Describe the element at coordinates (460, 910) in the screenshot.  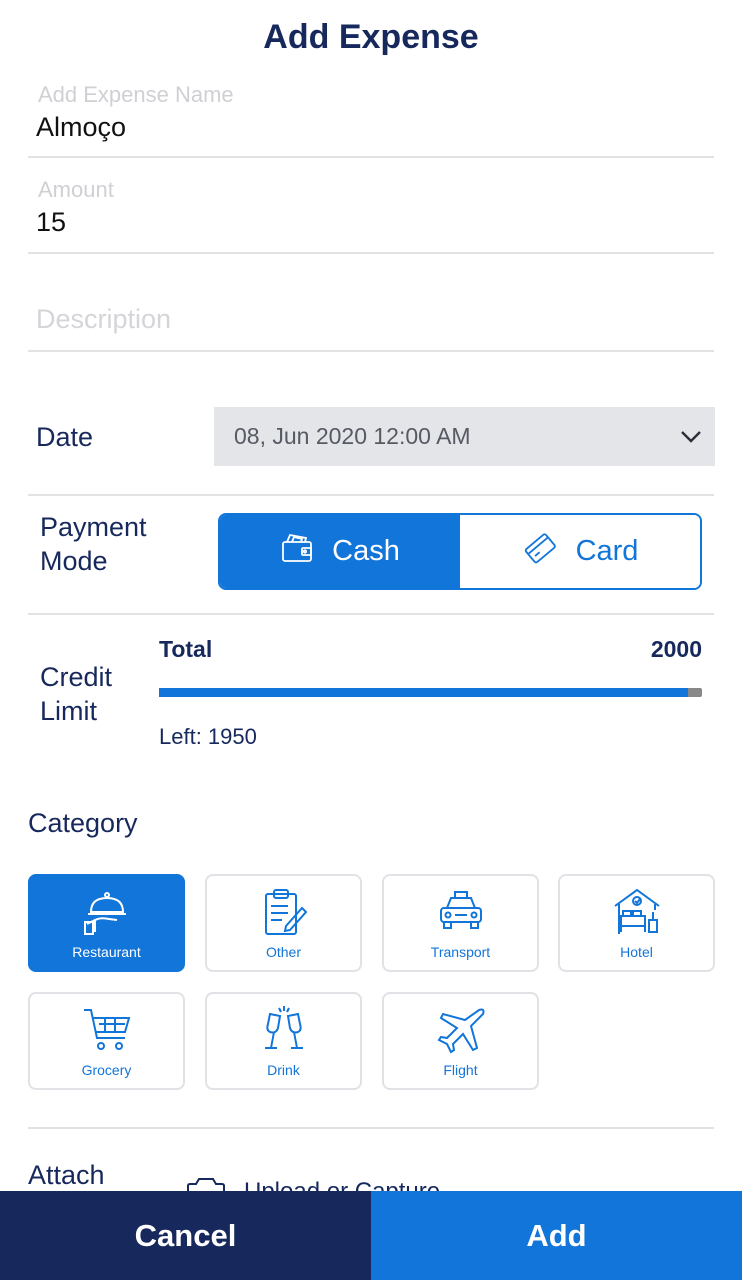
I see `taxi-icon` at that location.